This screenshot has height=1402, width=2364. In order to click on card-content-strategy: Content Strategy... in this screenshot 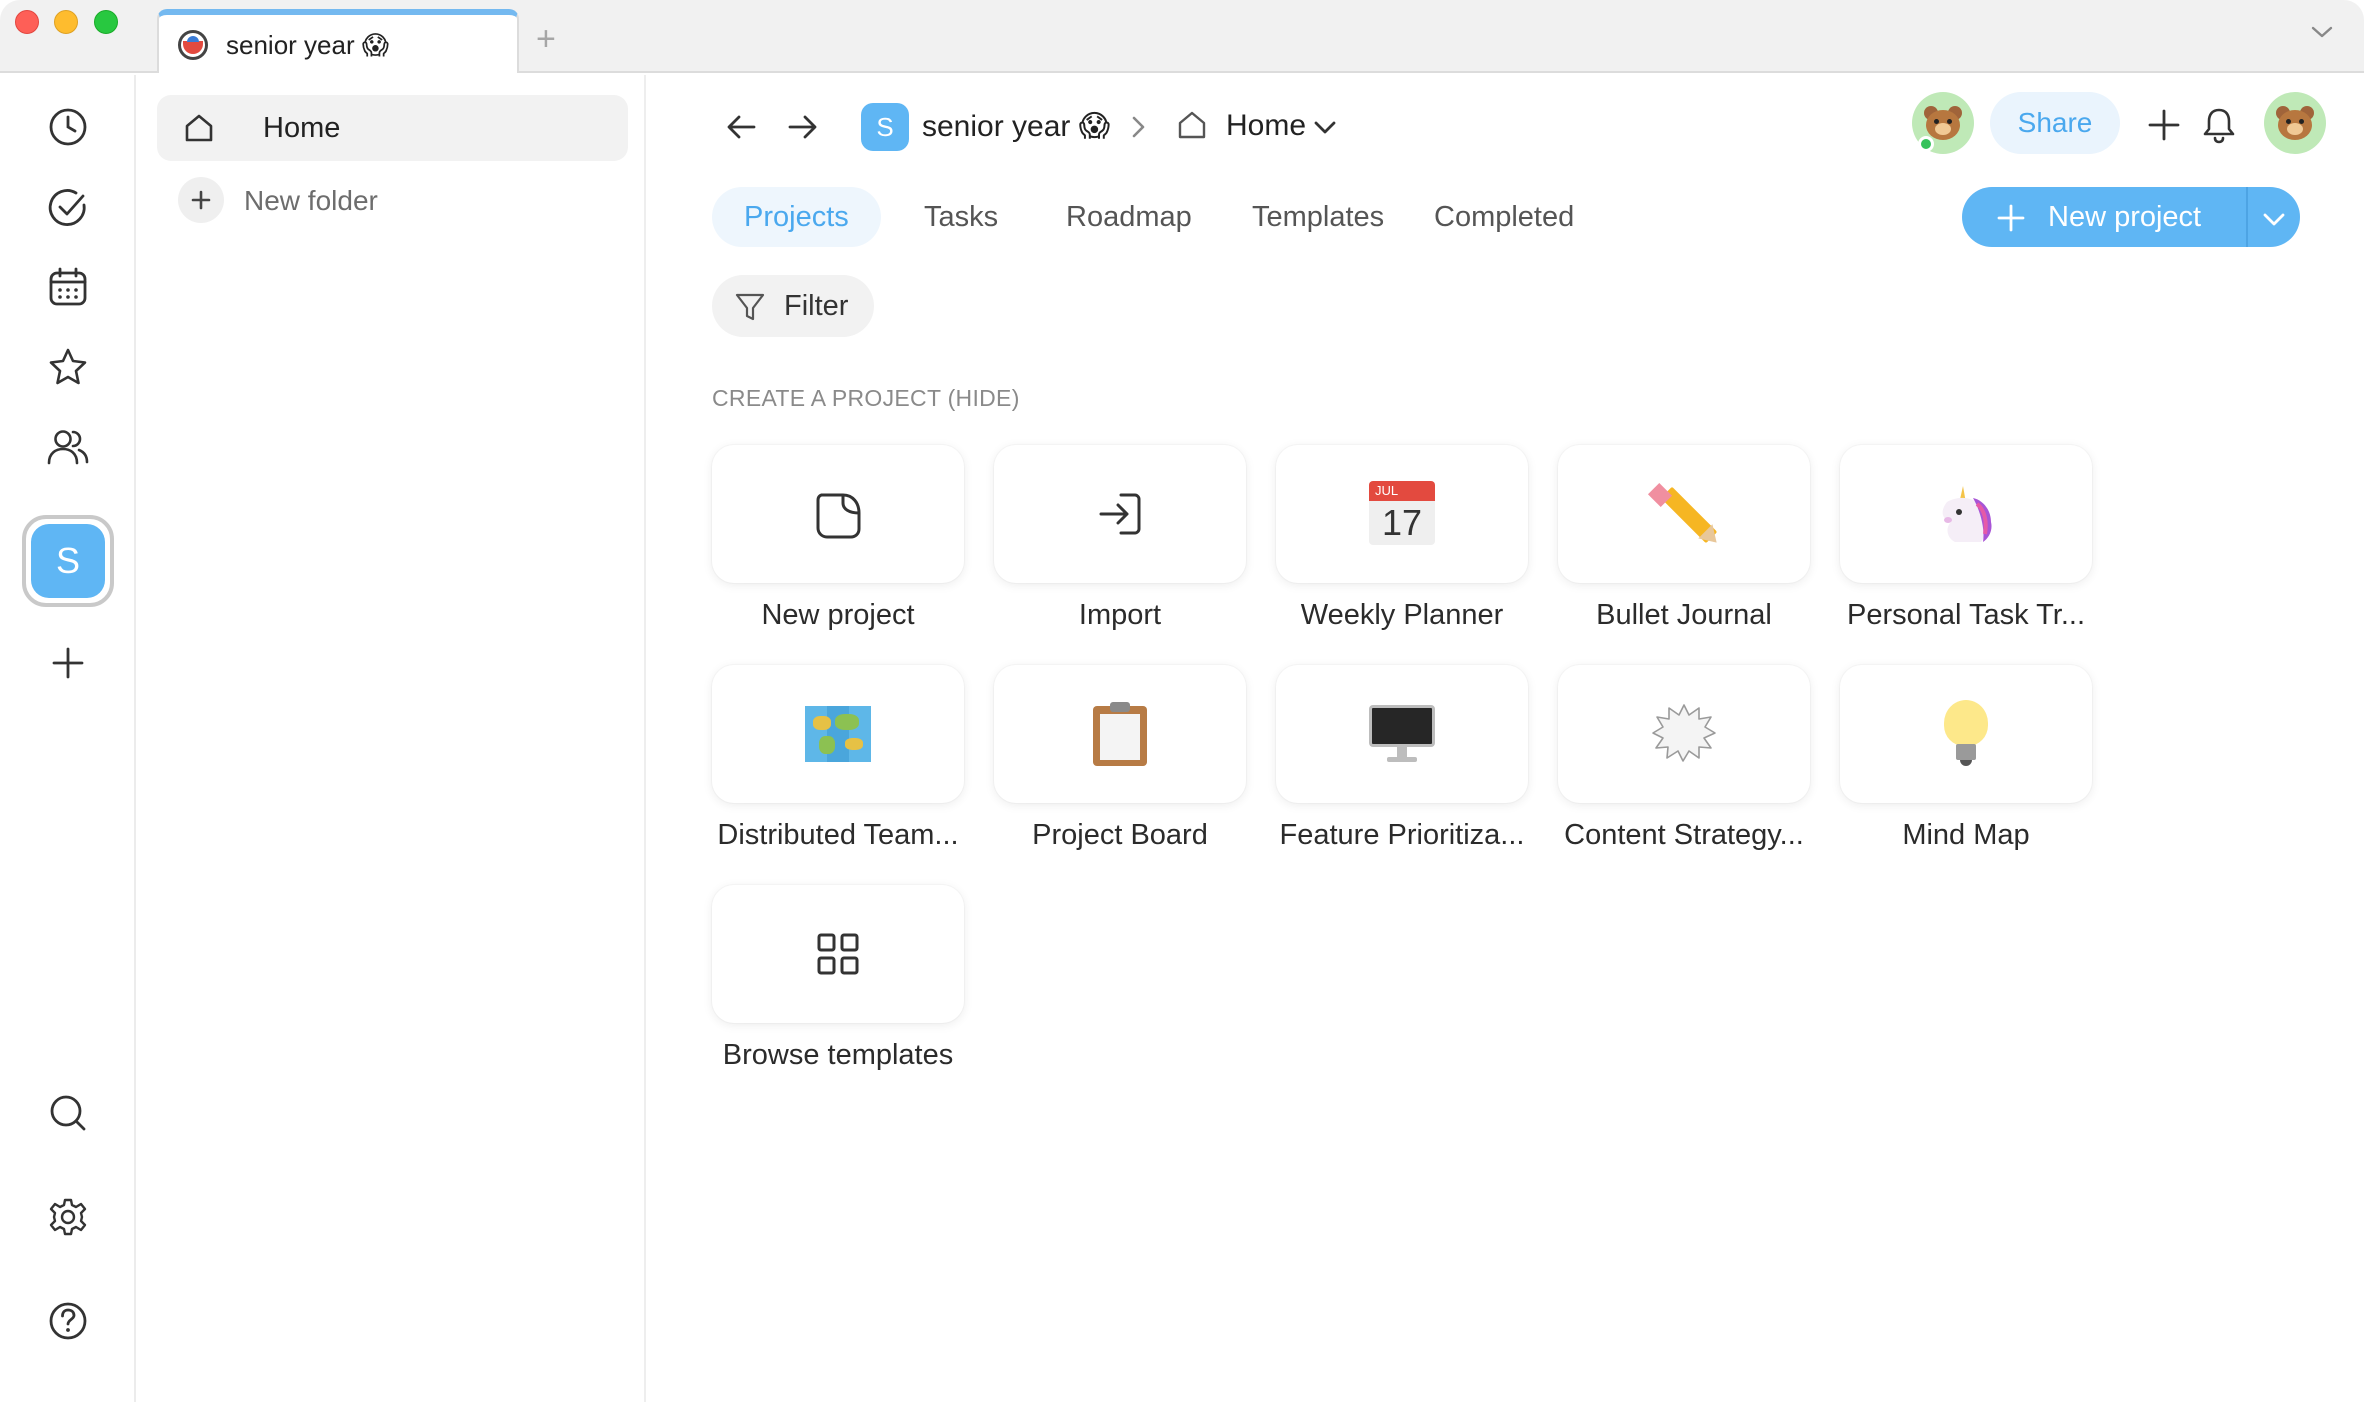, I will do `click(1684, 758)`.